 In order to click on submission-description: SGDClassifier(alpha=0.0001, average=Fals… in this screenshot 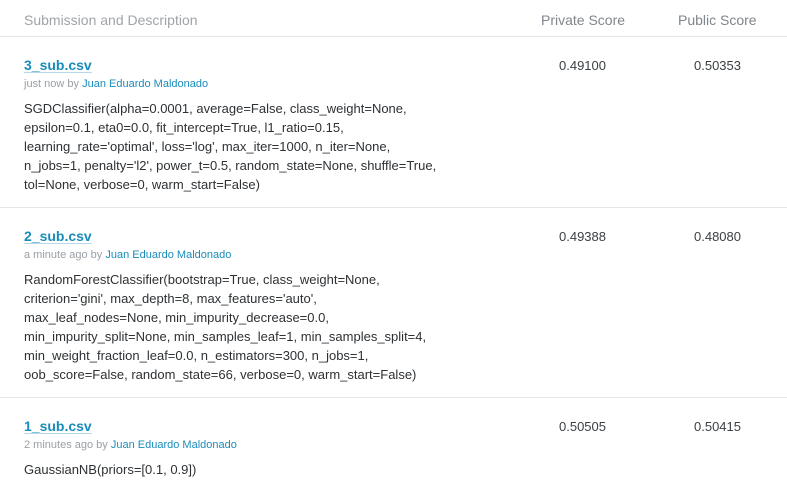, I will do `click(259, 146)`.